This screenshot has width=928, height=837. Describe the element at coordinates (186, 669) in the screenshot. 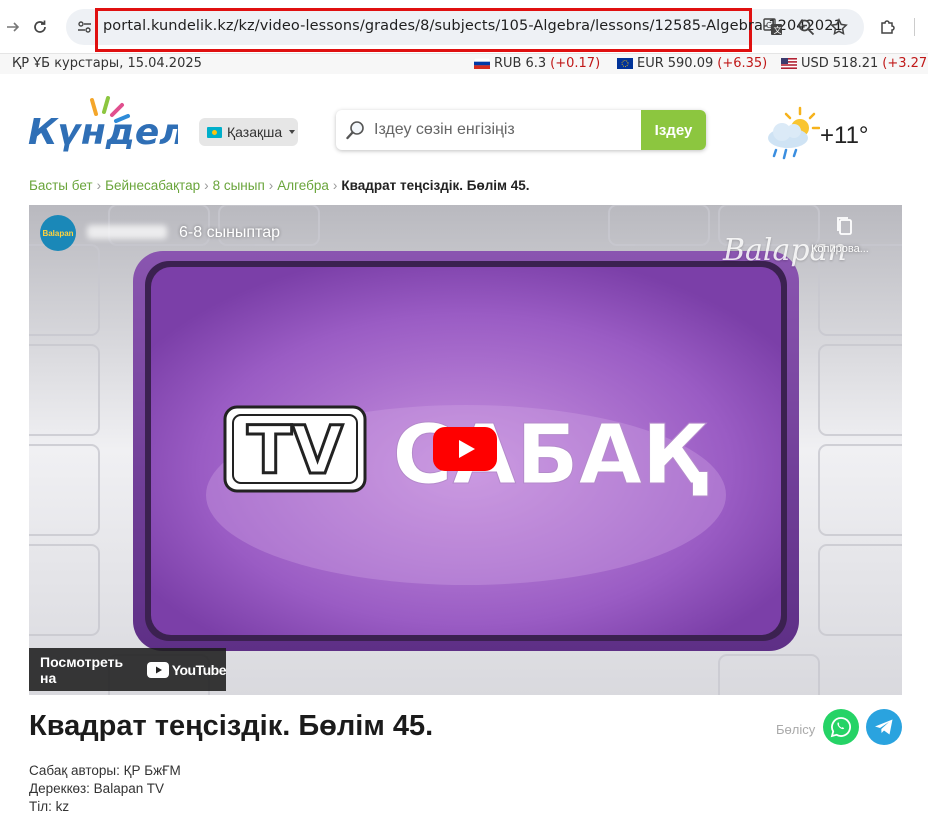

I see `youtube-logo: YouTube` at that location.